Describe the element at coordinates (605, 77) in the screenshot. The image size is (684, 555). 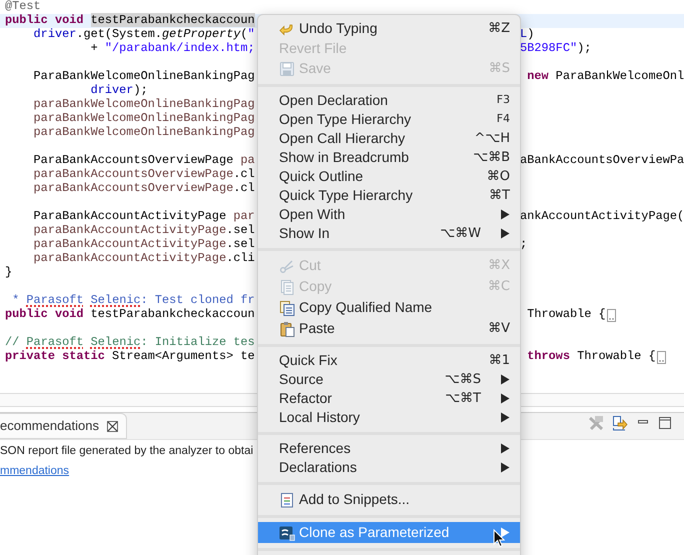
I see `code-line: new ParaBankWelcomeOnl` at that location.